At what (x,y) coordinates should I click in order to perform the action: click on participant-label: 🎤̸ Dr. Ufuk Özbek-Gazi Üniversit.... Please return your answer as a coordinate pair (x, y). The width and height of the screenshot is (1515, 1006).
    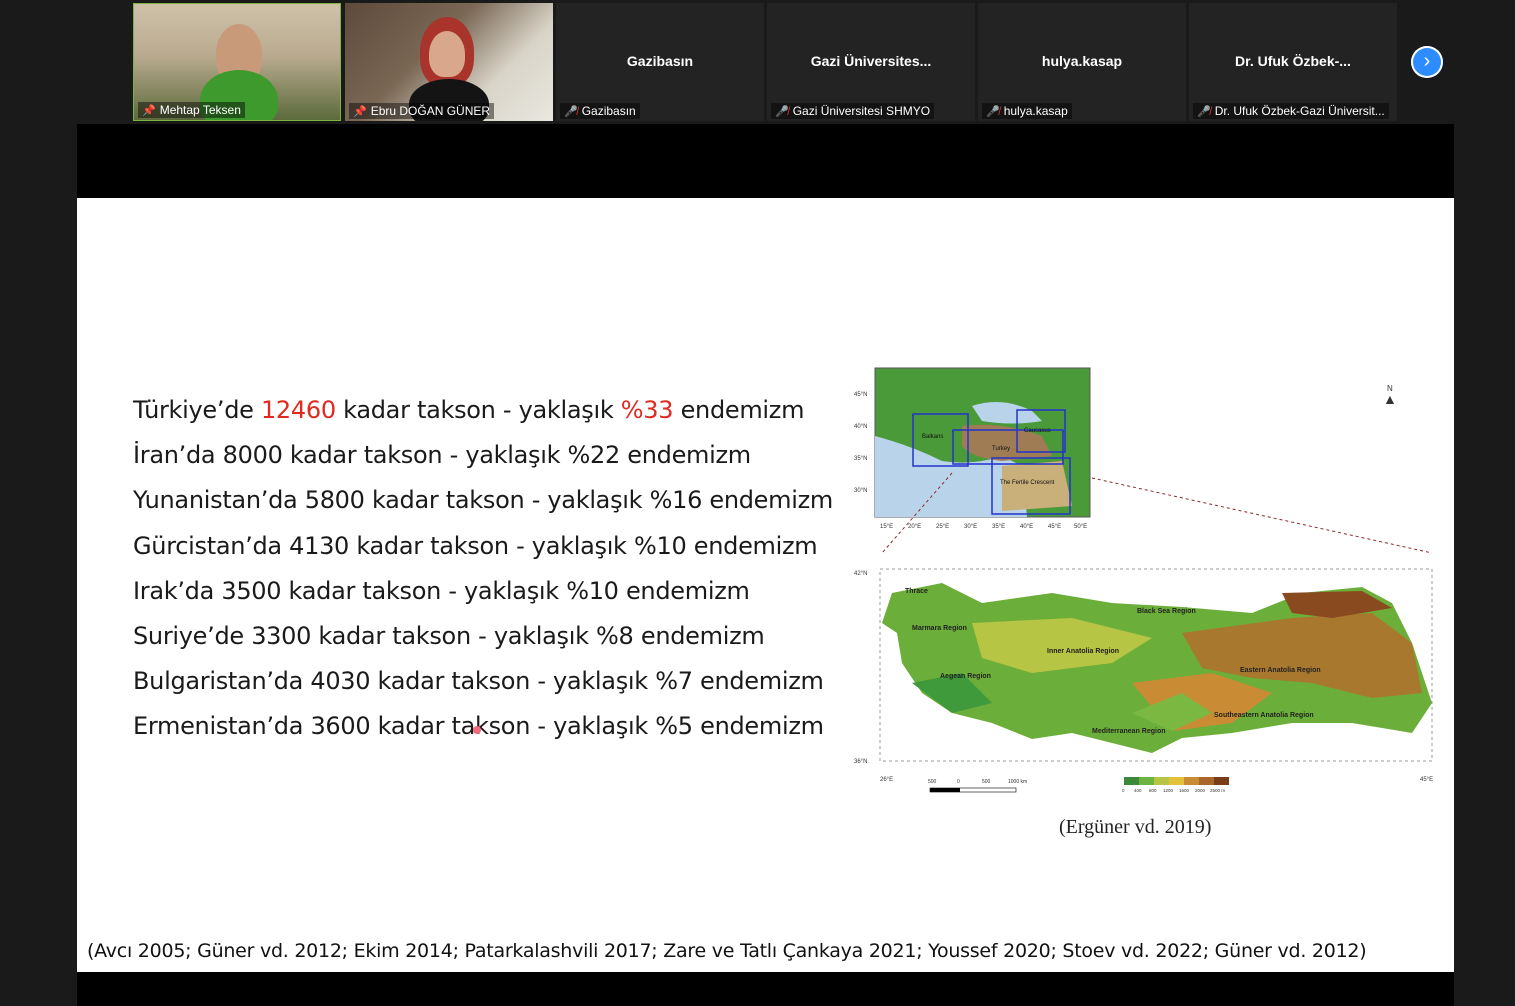
    Looking at the image, I should click on (1291, 111).